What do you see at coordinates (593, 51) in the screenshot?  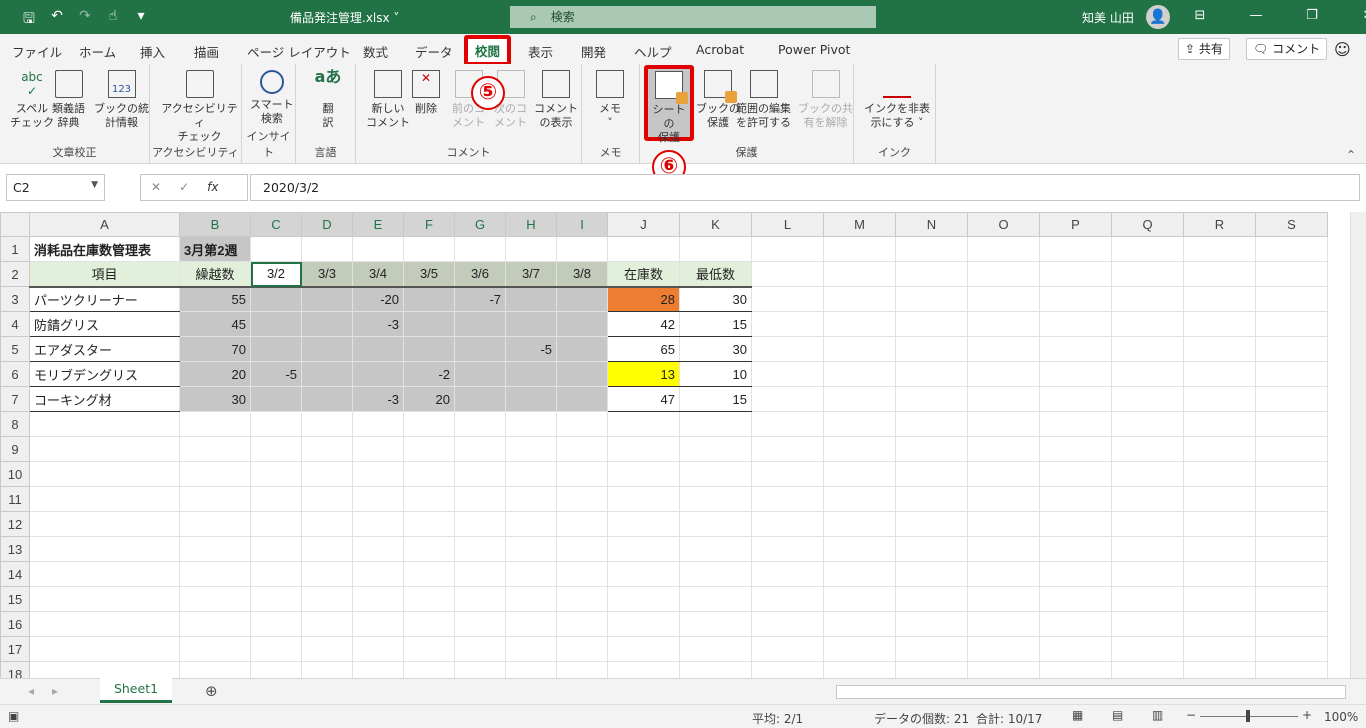 I see `tab-developer: 開発` at bounding box center [593, 51].